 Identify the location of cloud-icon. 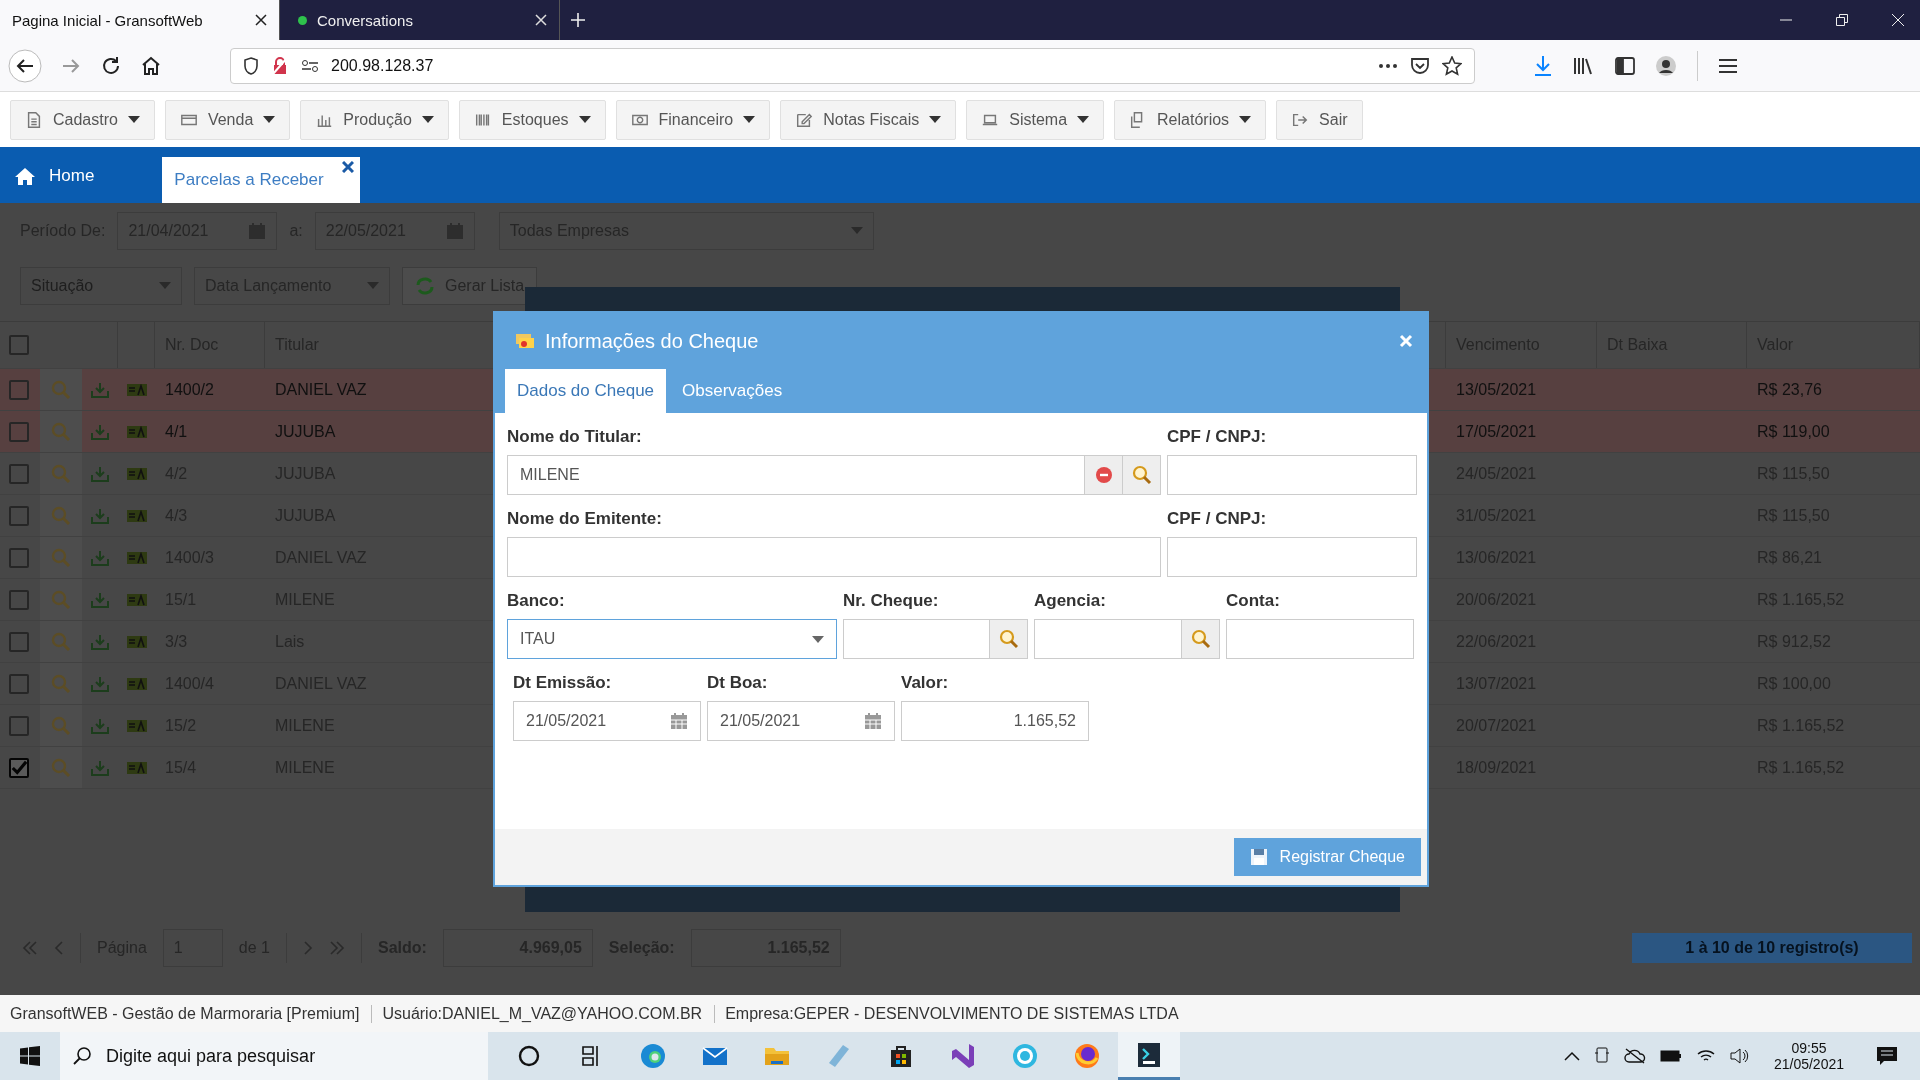
(1634, 1056).